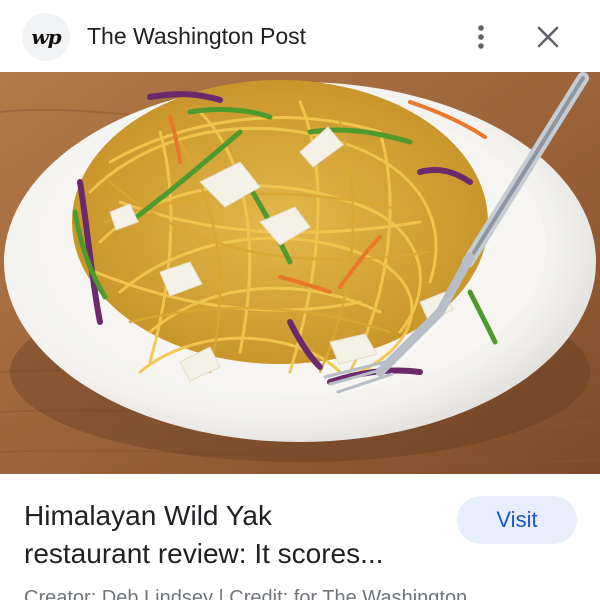 The image size is (600, 600). I want to click on site-logo-text: wp, so click(46, 37).